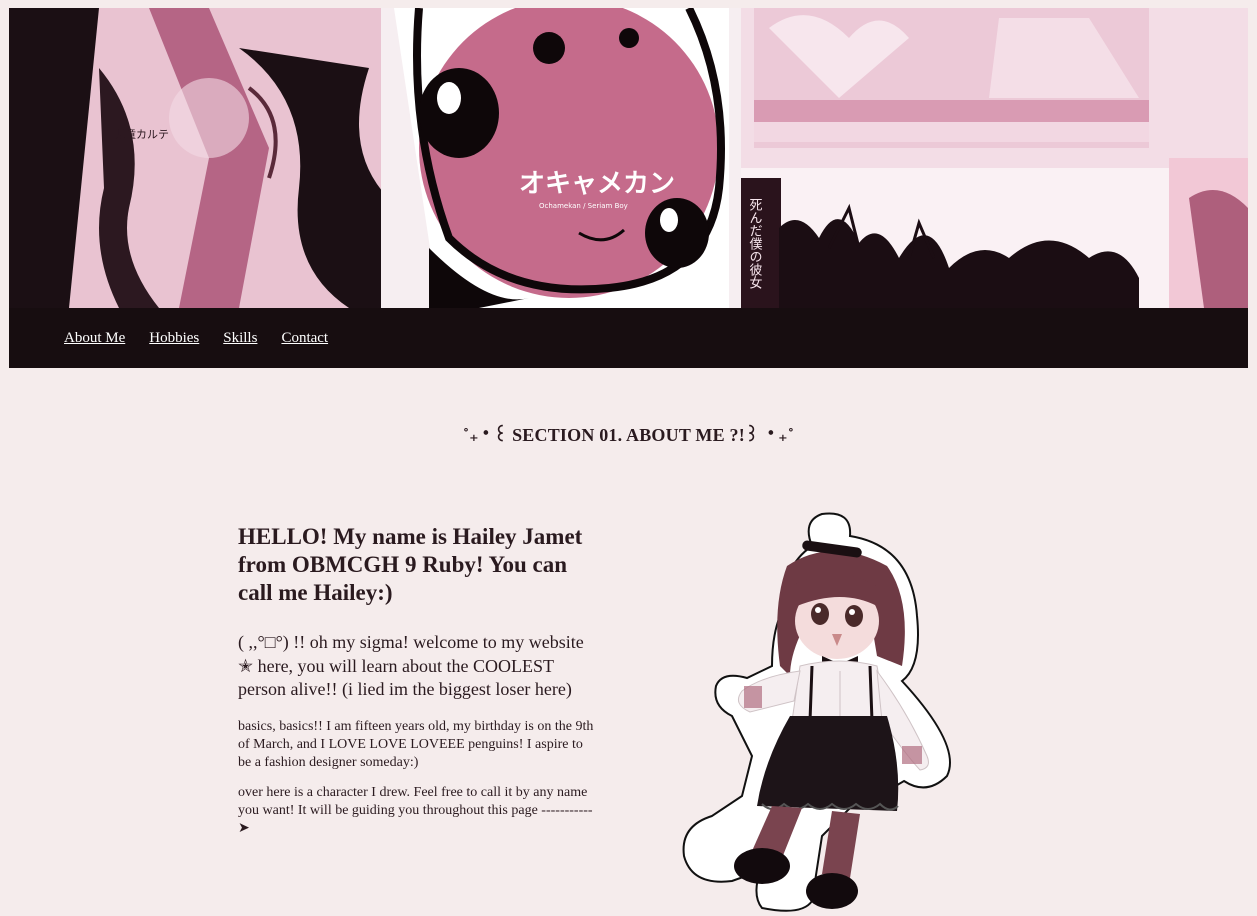  I want to click on nav-about-me-link: About Me, so click(94, 338).